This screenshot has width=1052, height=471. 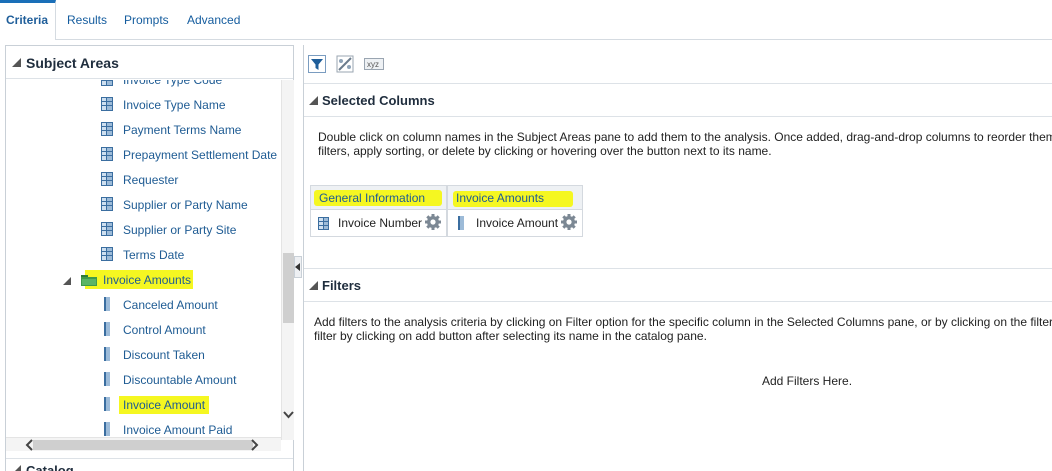 I want to click on tree-item: Discount Taken, so click(x=191, y=355).